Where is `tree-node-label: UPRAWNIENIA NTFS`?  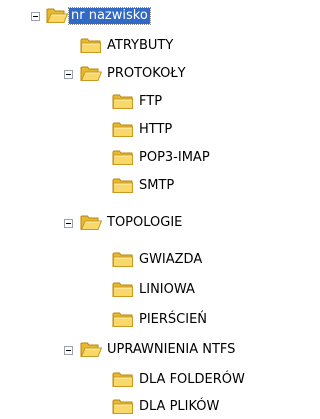 tree-node-label: UPRAWNIENIA NTFS is located at coordinates (171, 350).